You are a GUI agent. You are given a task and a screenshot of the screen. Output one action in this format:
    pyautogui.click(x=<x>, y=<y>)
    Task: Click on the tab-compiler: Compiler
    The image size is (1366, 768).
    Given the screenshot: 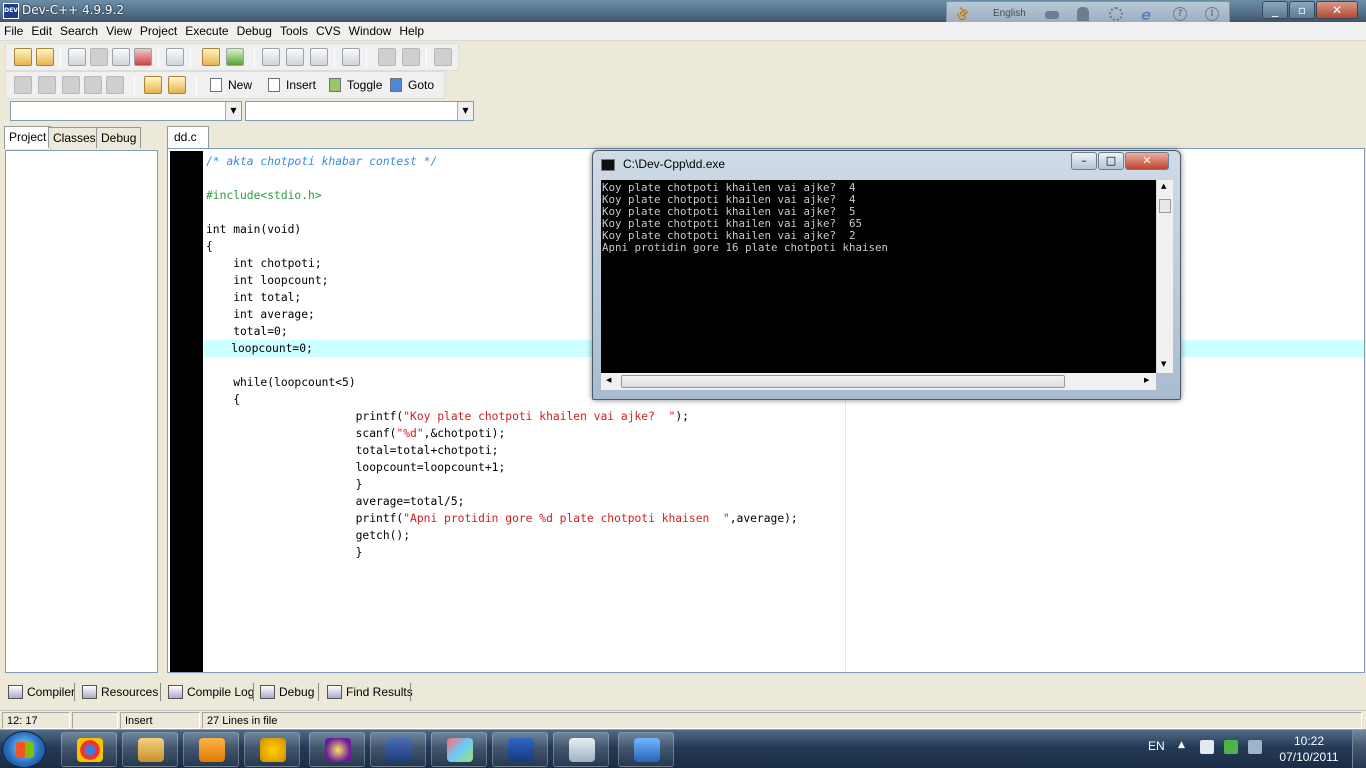 What is the action you would take?
    pyautogui.click(x=40, y=692)
    